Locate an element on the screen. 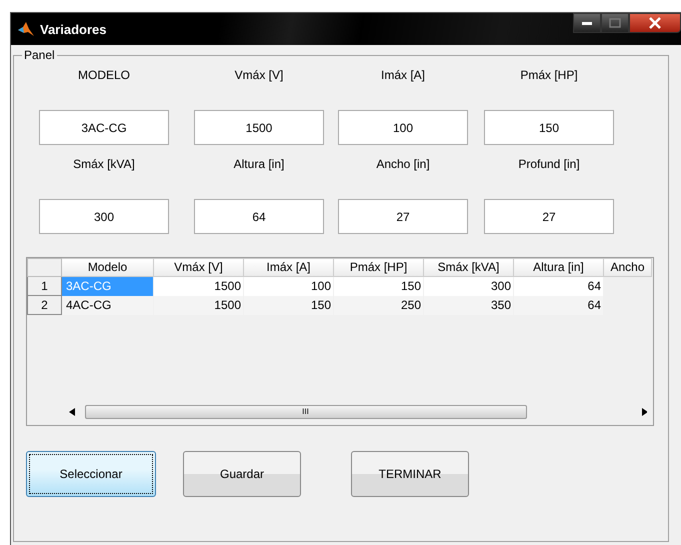  table-cell: 350 is located at coordinates (469, 305).